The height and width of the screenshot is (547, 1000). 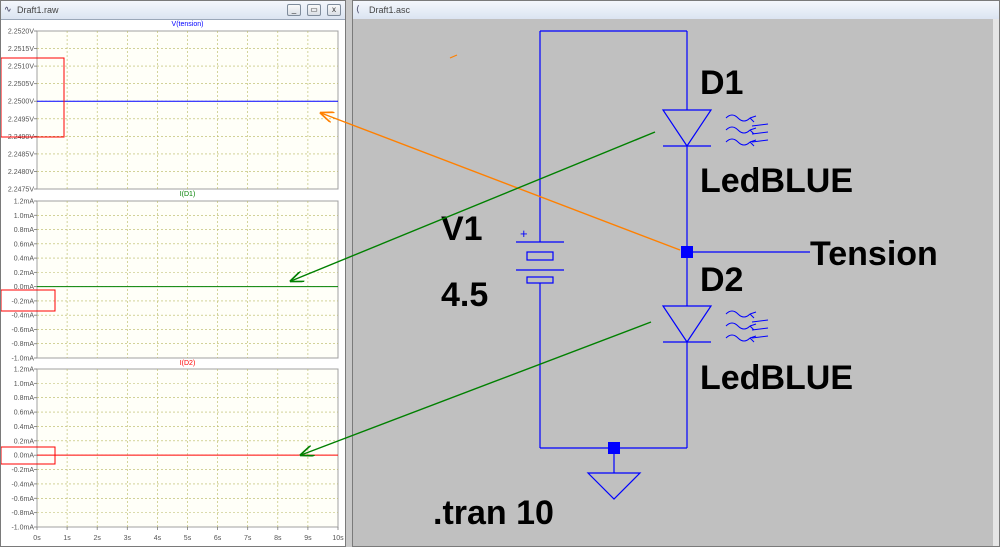 What do you see at coordinates (218, 538) in the screenshot?
I see `x-tick-label: 6s` at bounding box center [218, 538].